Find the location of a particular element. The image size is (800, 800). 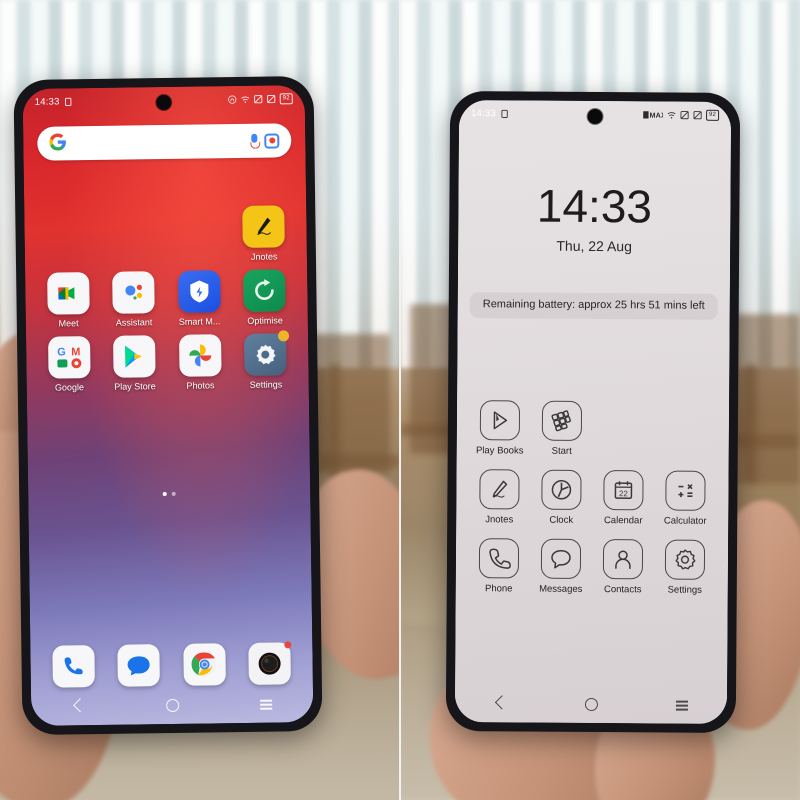

start-grid-icon is located at coordinates (562, 420).